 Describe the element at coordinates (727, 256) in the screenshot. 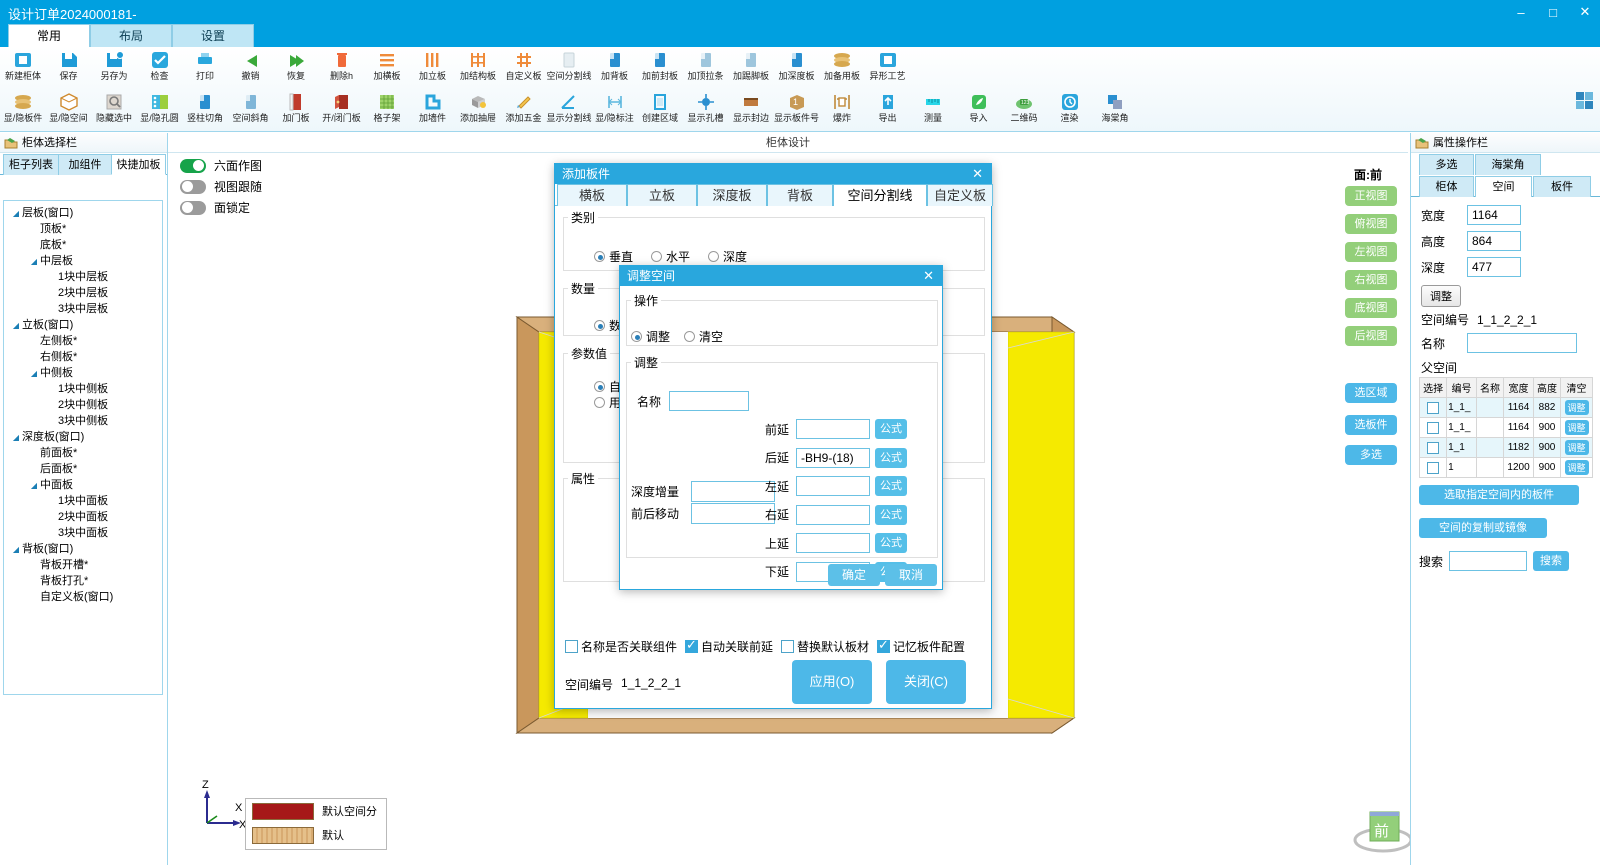

I see `category-option-depth: 深度` at that location.